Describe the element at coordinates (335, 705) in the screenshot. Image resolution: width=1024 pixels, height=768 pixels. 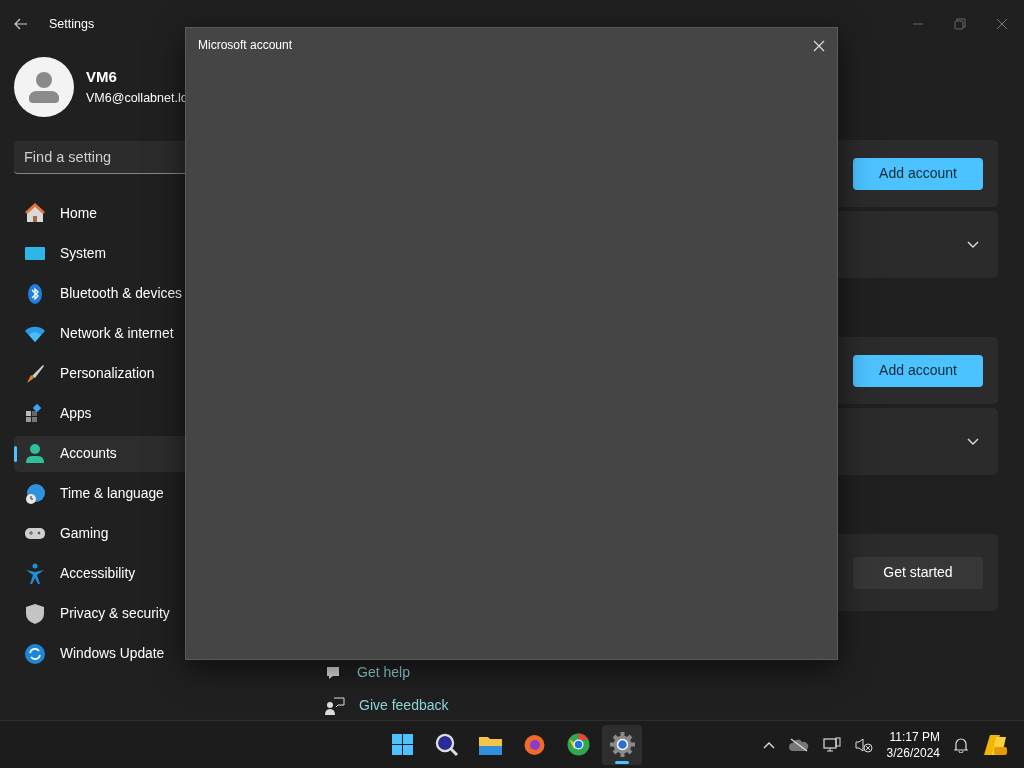
I see `feedback-icon` at that location.